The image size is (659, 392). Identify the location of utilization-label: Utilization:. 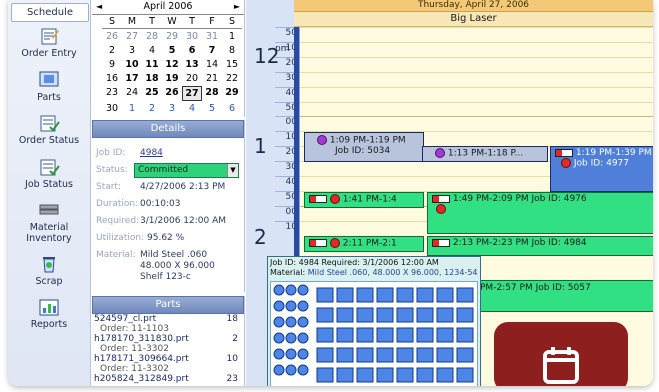
(120, 238).